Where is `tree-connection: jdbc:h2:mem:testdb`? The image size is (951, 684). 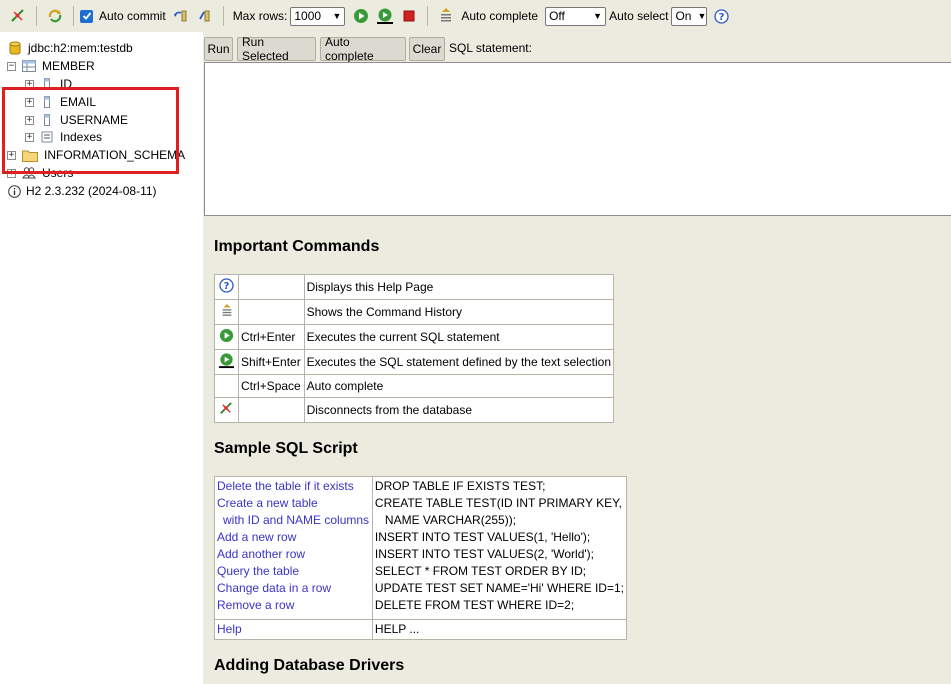
tree-connection: jdbc:h2:mem:testdb is located at coordinates (70, 48).